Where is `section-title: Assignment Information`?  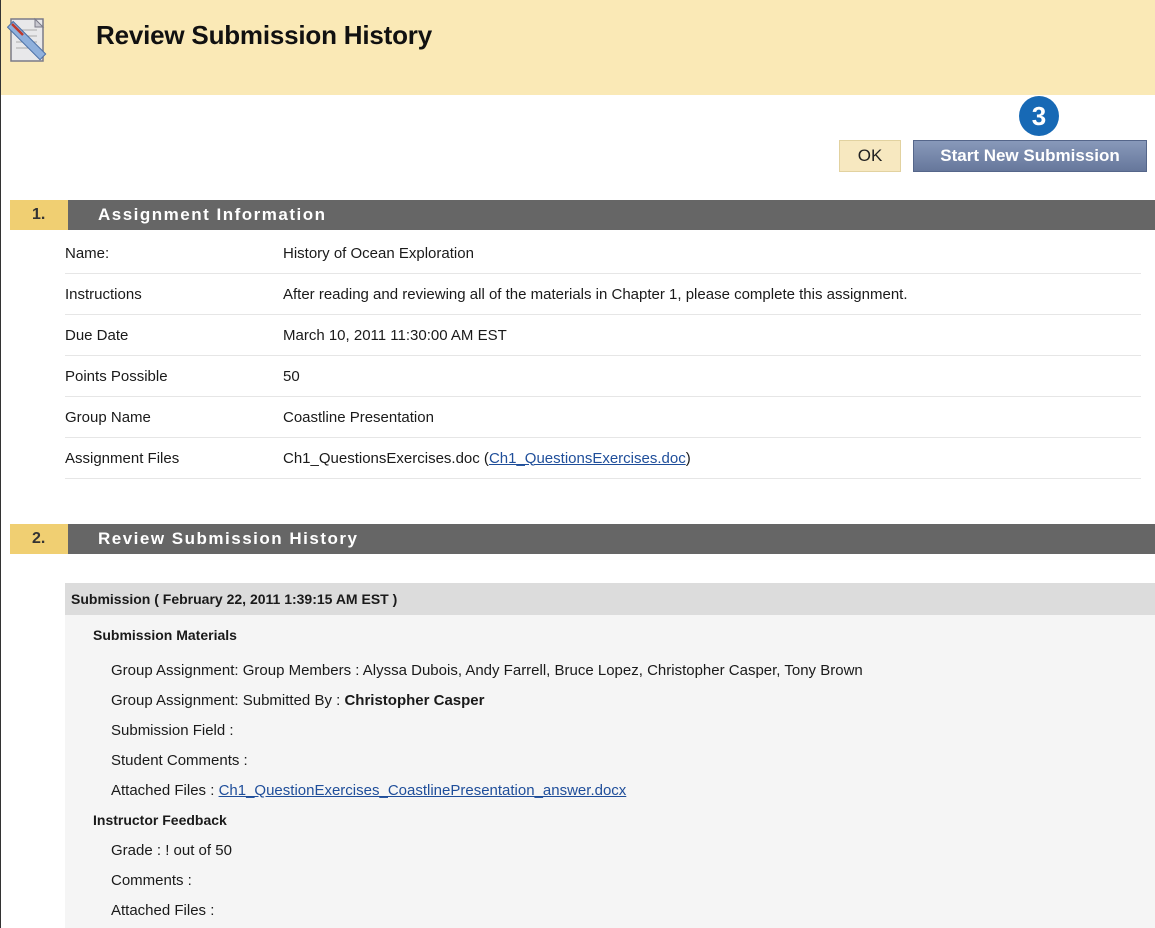
section-title: Assignment Information is located at coordinates (212, 214).